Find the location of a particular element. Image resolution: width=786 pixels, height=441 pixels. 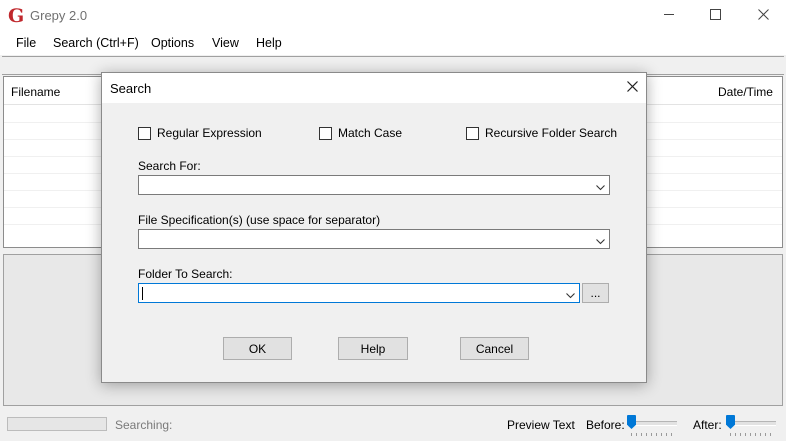

app-icon: G is located at coordinates (16, 16).